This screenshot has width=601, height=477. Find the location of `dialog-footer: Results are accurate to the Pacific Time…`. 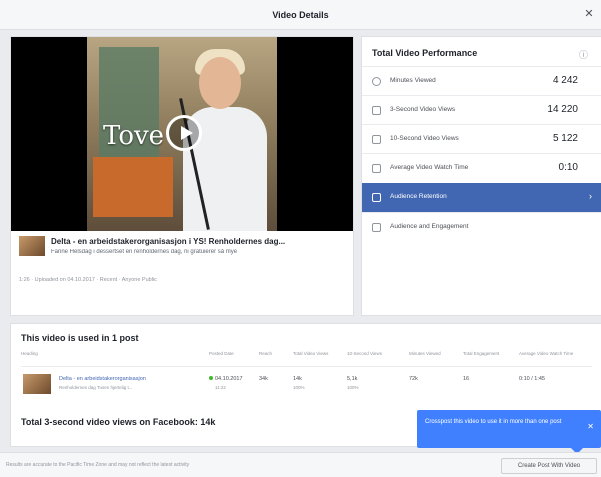

dialog-footer: Results are accurate to the Pacific Time… is located at coordinates (300, 464).